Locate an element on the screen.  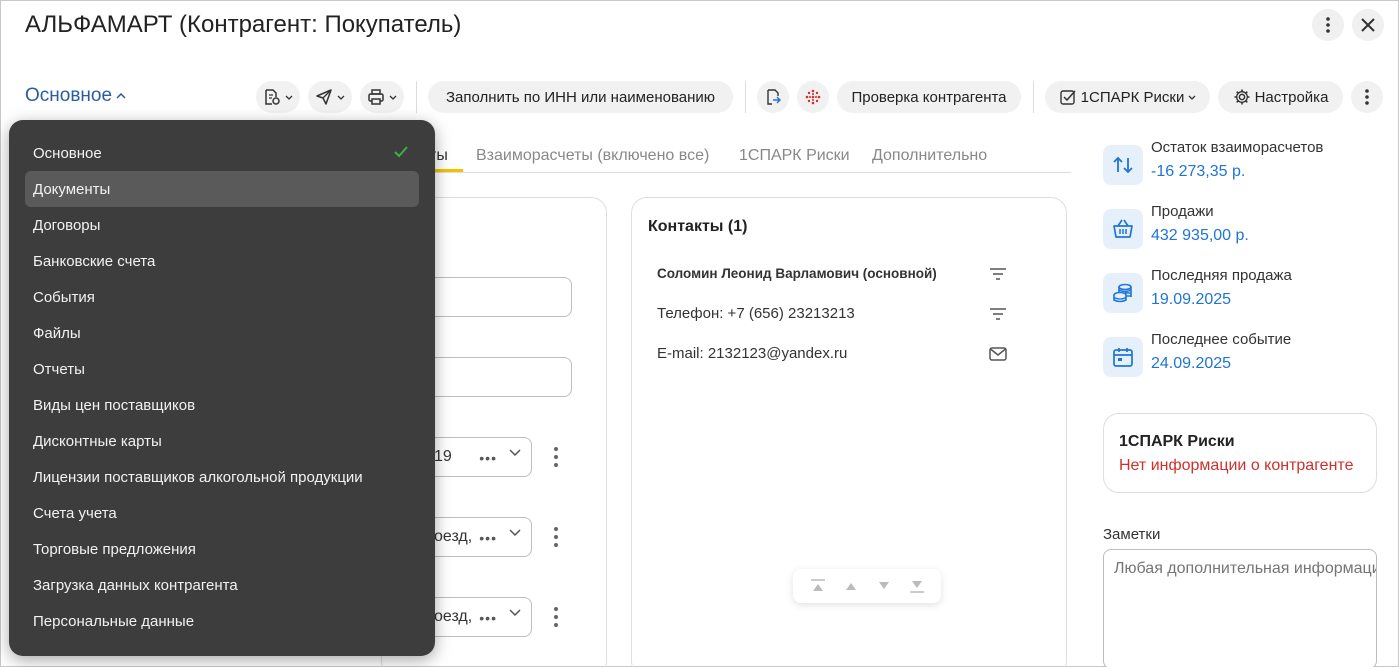
fill-by-inn-button: Заполнить по ИНН или наименованию is located at coordinates (580, 97).